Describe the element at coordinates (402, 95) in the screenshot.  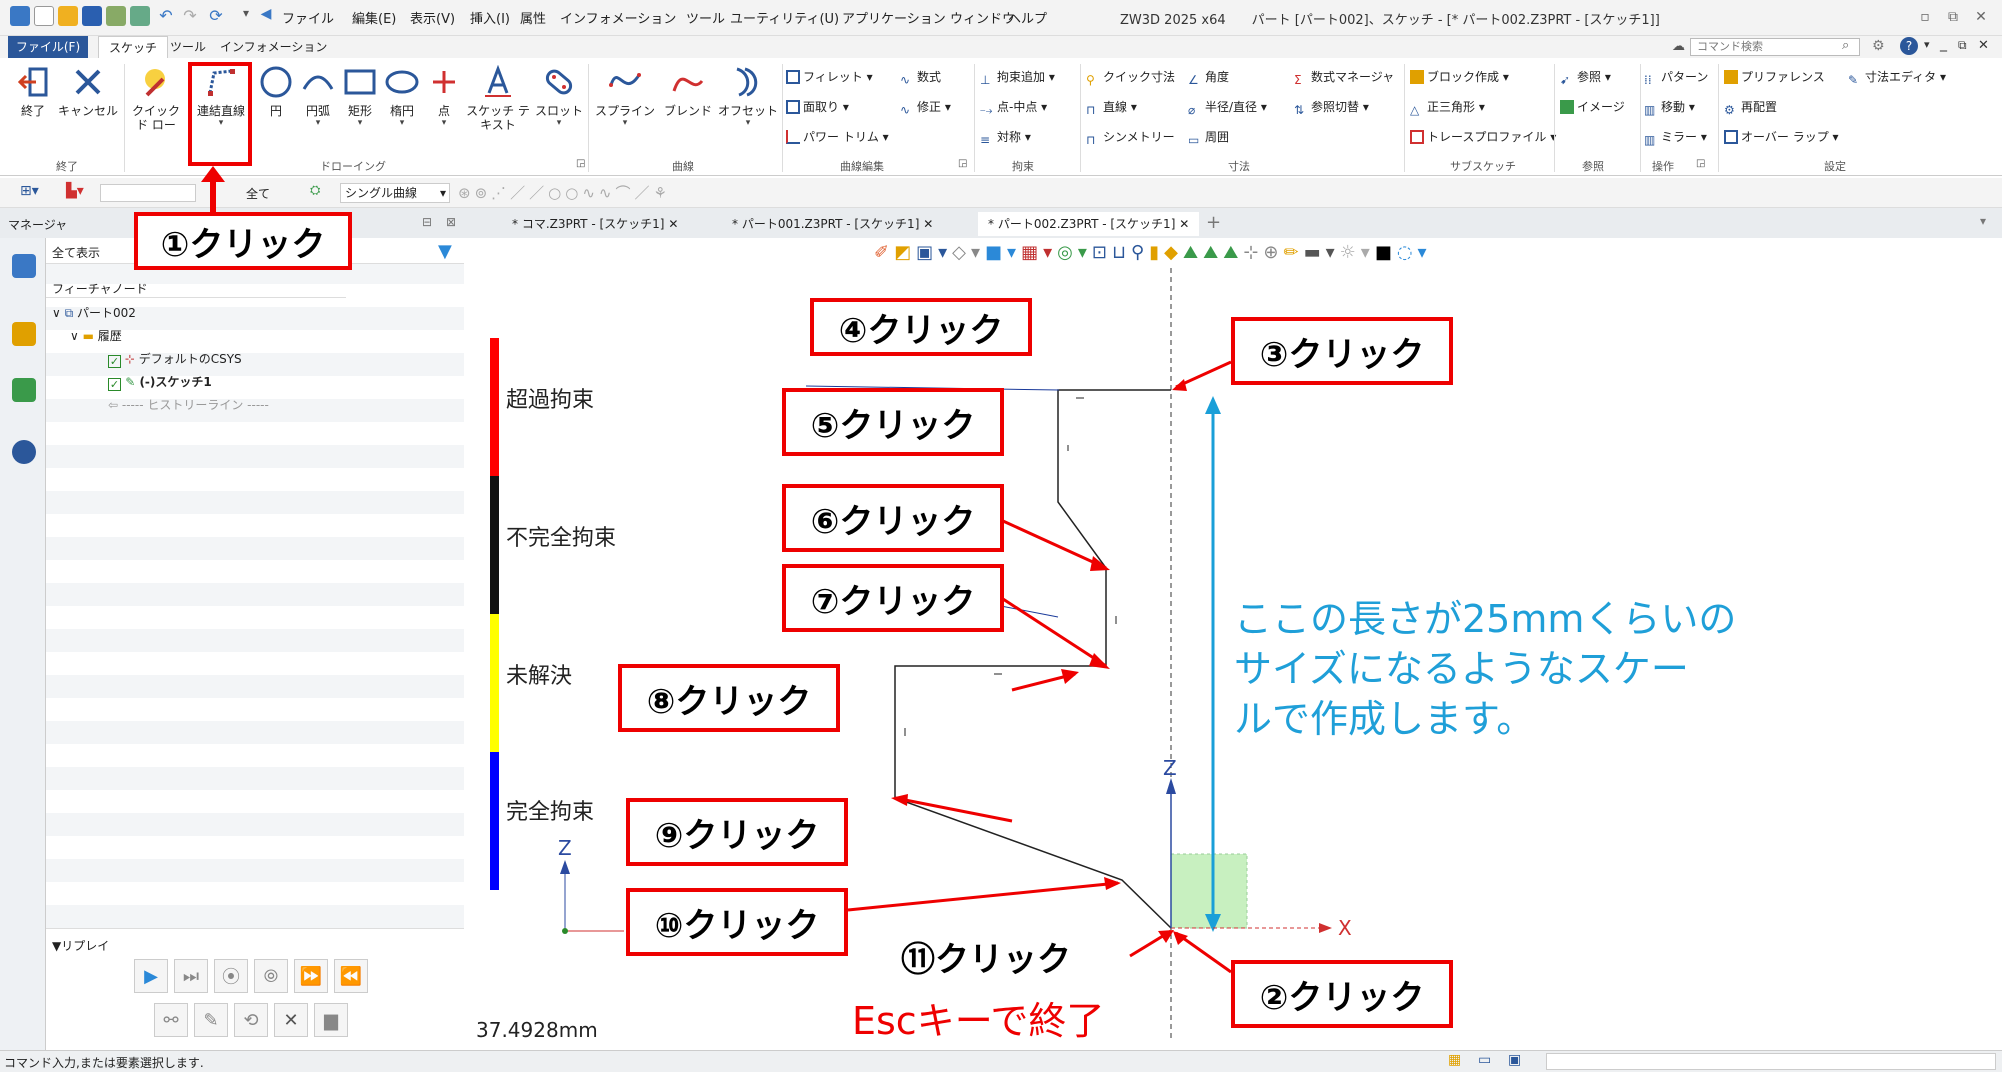
I see `ellipse-button: 楕円 ▾` at that location.